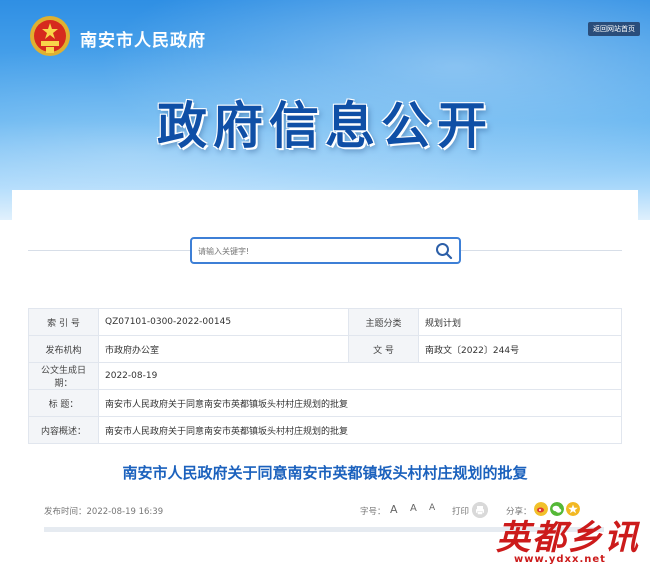 The height and width of the screenshot is (571, 650). What do you see at coordinates (460, 511) in the screenshot?
I see `print-label: 打印` at bounding box center [460, 511].